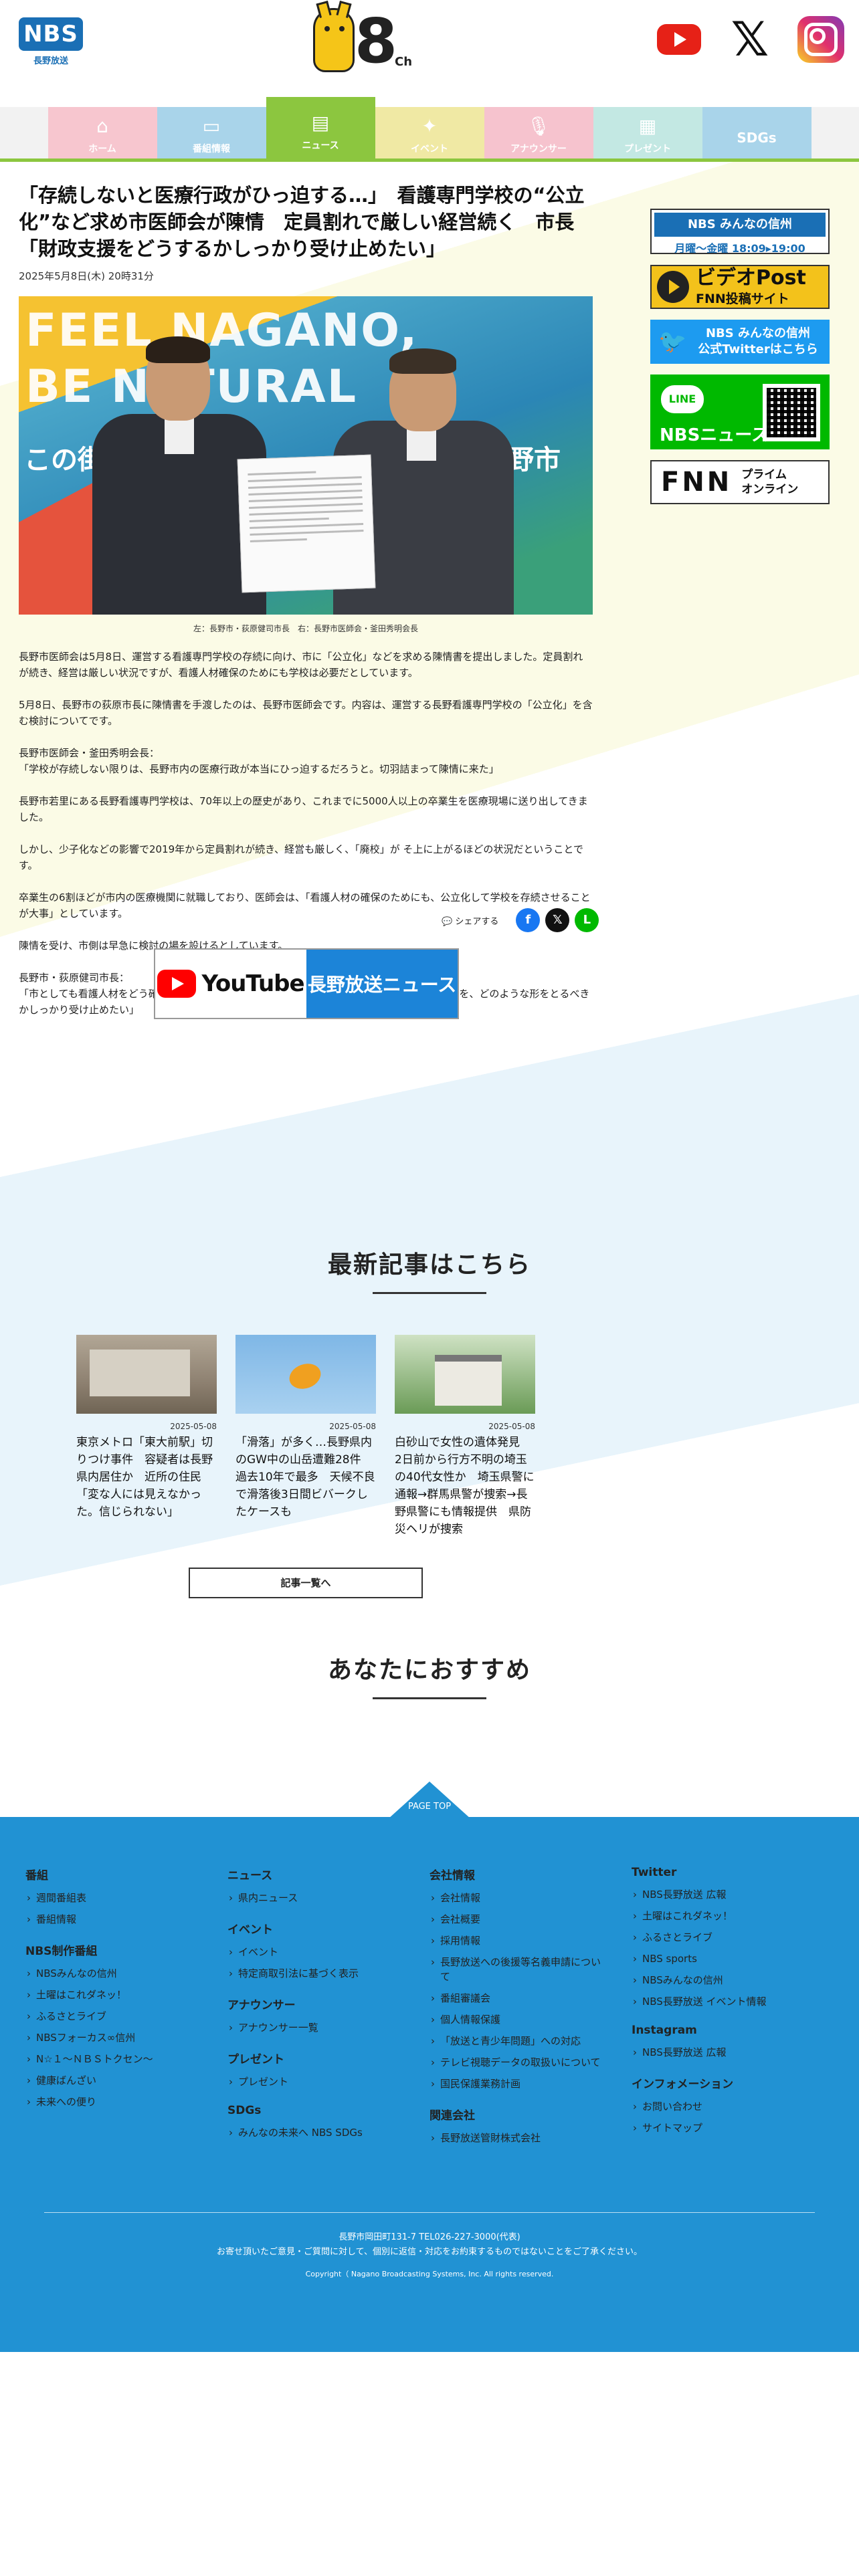  Describe the element at coordinates (318, 1898) in the screenshot. I see `footer-link: 県内ニュース` at that location.